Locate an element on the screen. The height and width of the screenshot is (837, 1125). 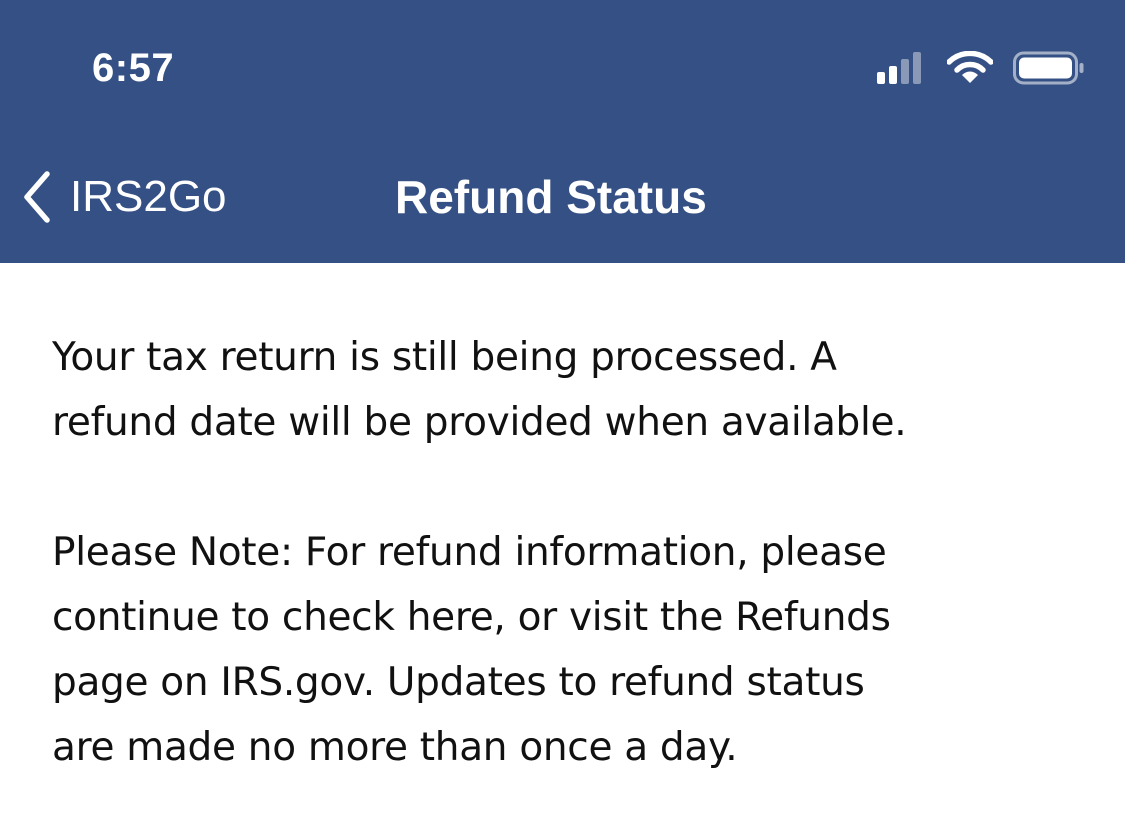
back-button: IRS2Go is located at coordinates (124, 197).